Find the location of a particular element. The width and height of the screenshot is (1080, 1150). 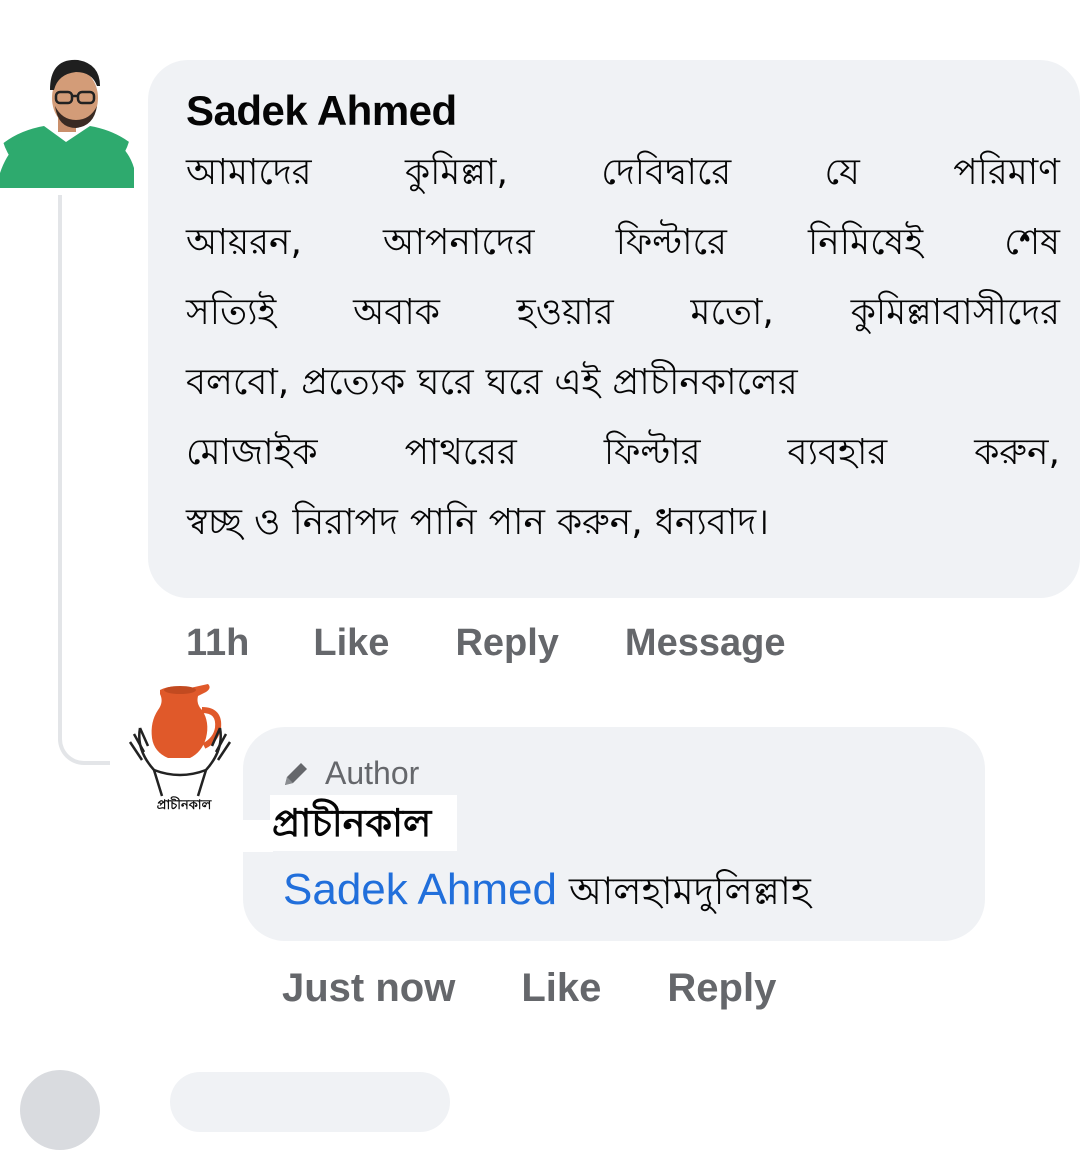

reply-author-name: প্রাচীনকাল is located at coordinates (364, 823).